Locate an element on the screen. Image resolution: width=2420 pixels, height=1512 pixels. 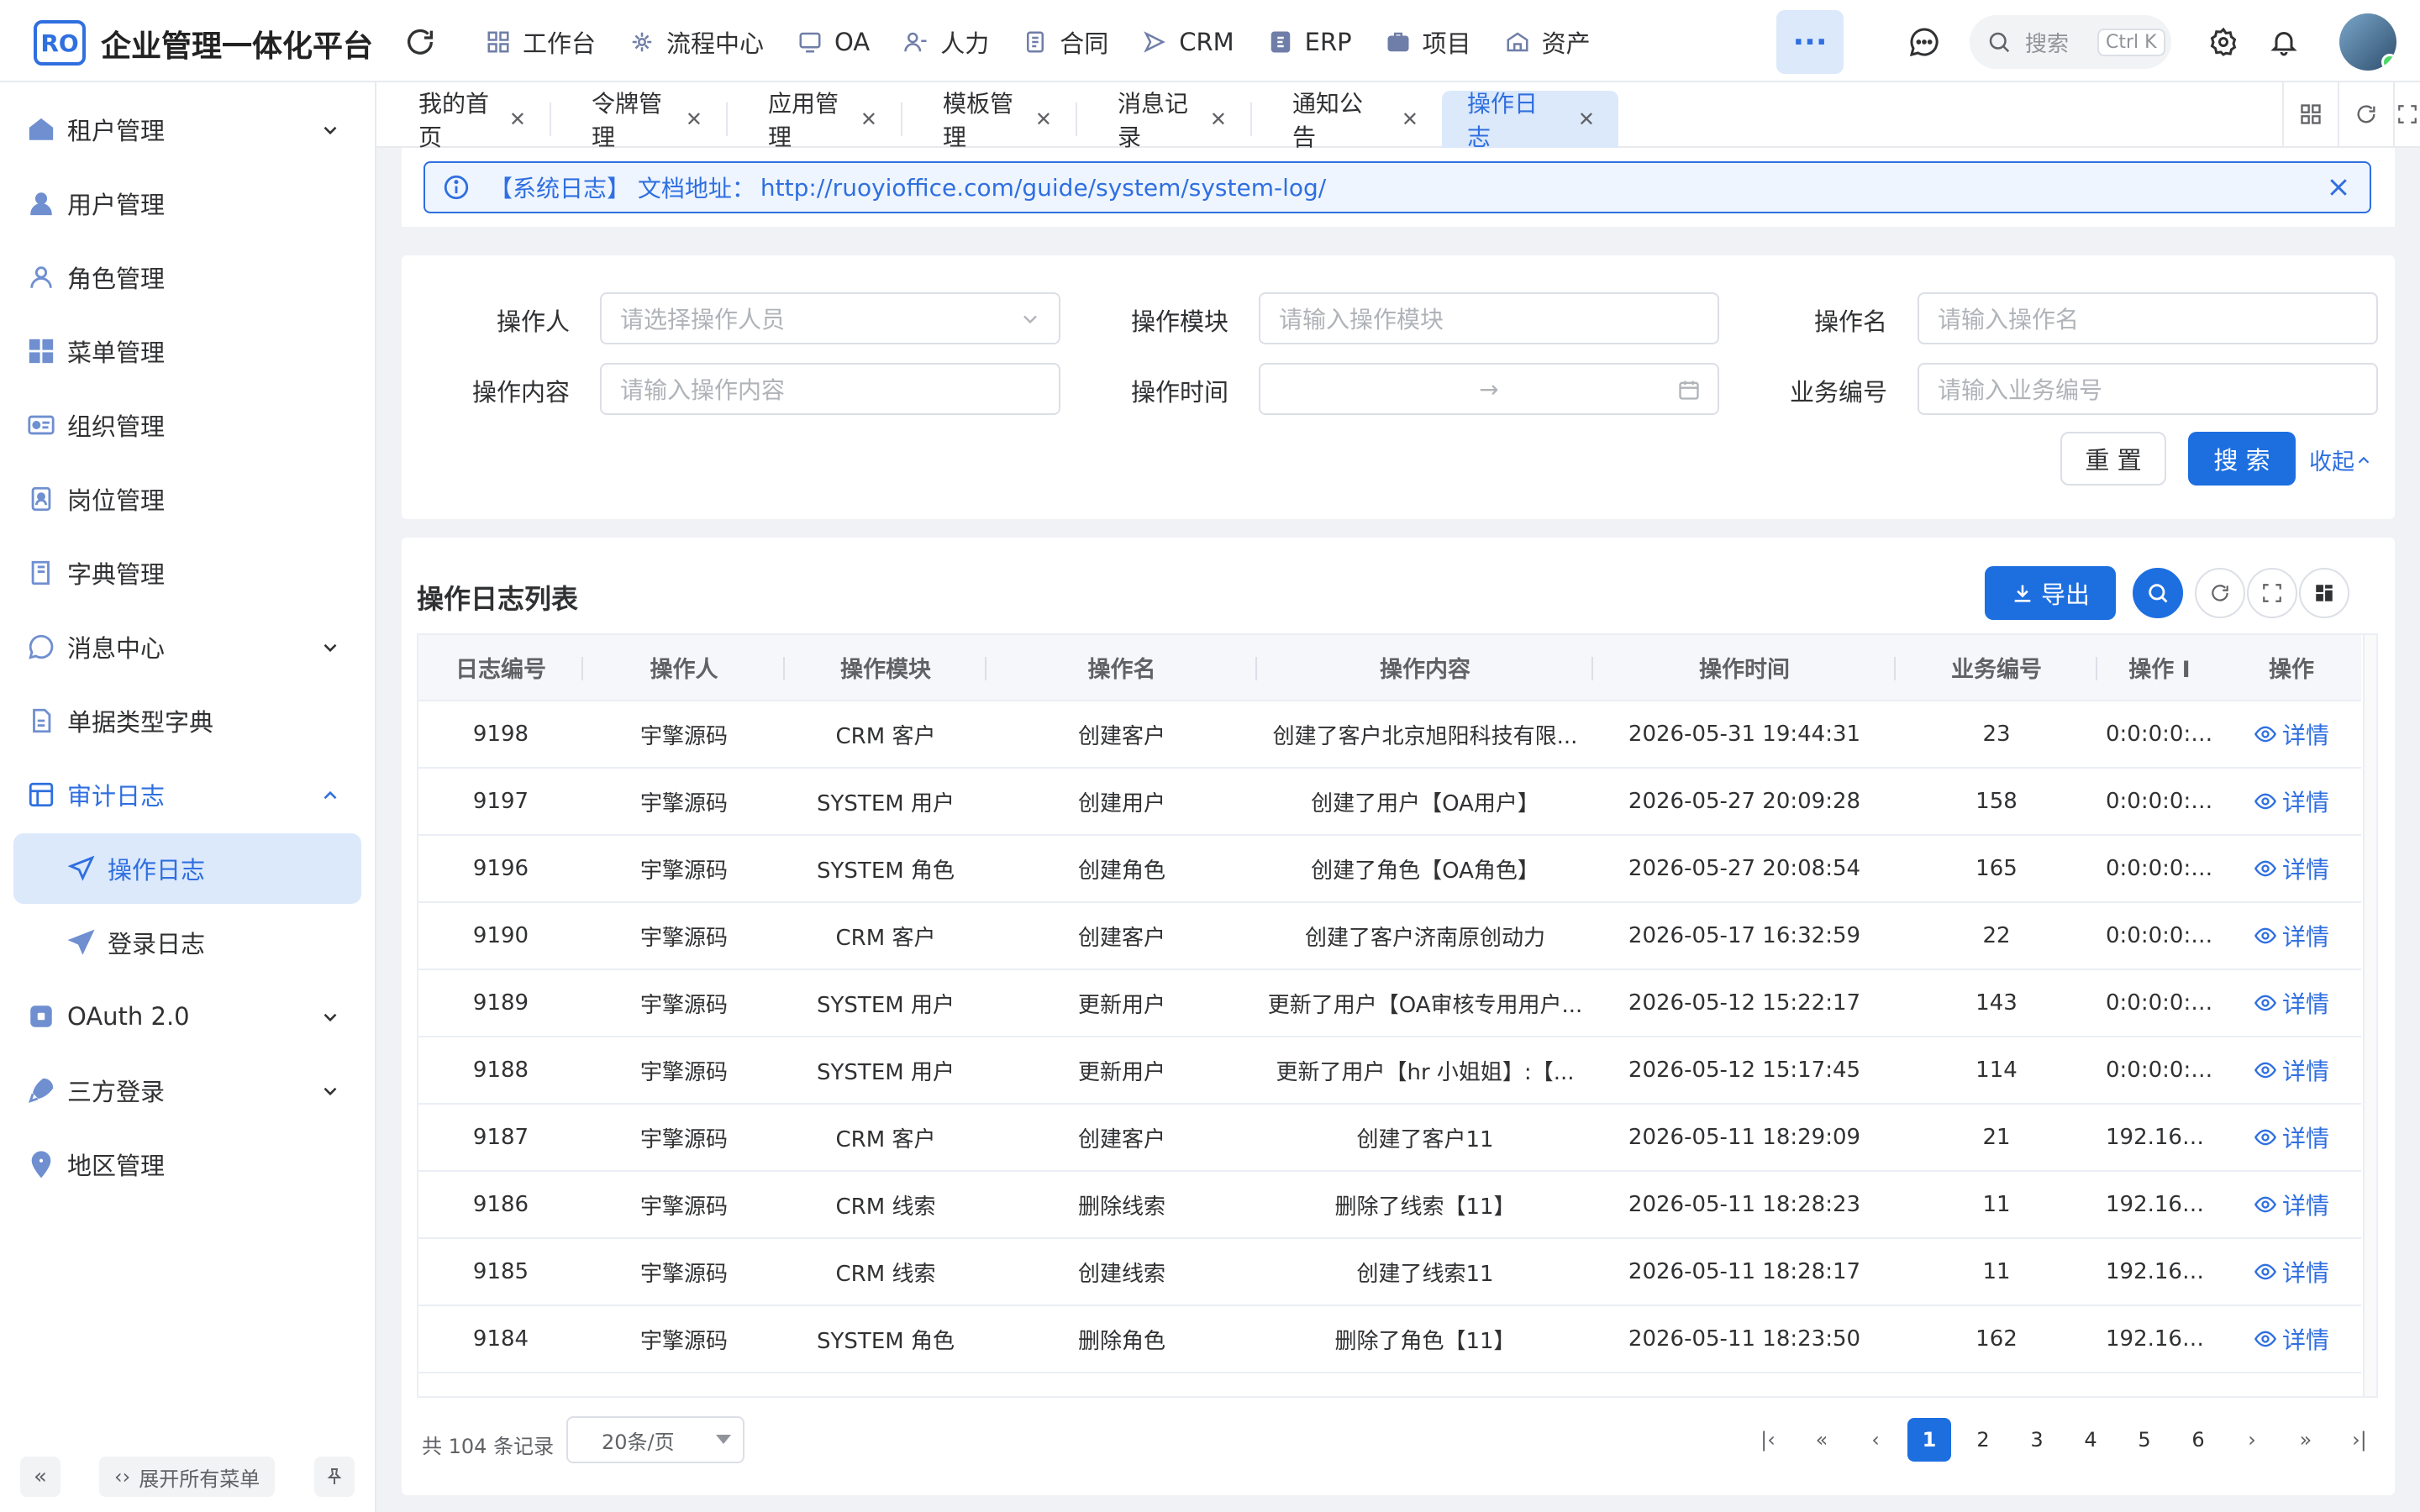
jump-forward-icon: » is located at coordinates (2306, 1440).